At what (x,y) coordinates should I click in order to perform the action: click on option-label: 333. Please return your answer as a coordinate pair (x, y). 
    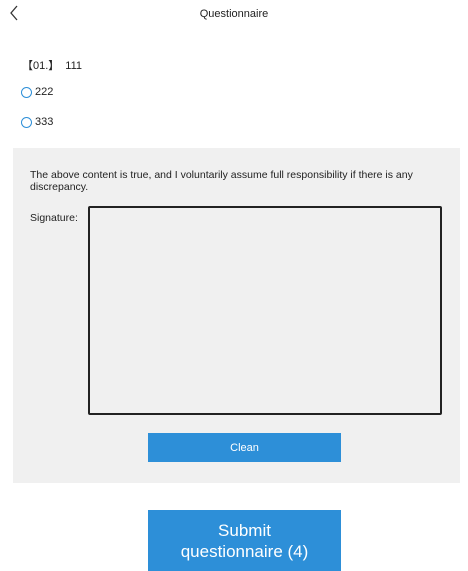
    Looking at the image, I should click on (44, 122).